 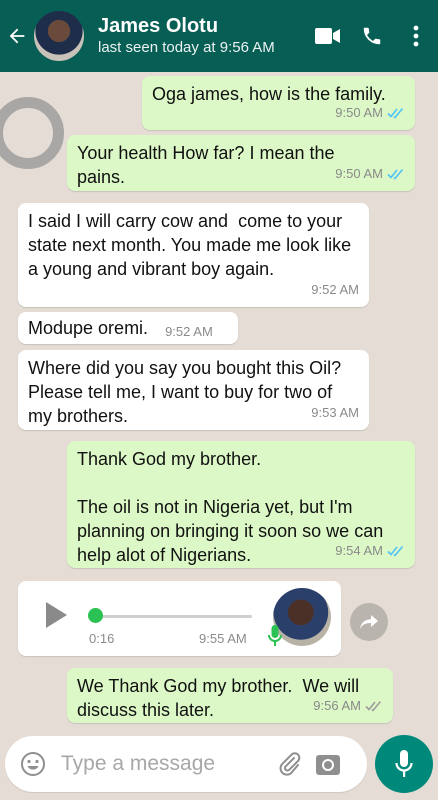 I want to click on camera-icon, so click(x=328, y=764).